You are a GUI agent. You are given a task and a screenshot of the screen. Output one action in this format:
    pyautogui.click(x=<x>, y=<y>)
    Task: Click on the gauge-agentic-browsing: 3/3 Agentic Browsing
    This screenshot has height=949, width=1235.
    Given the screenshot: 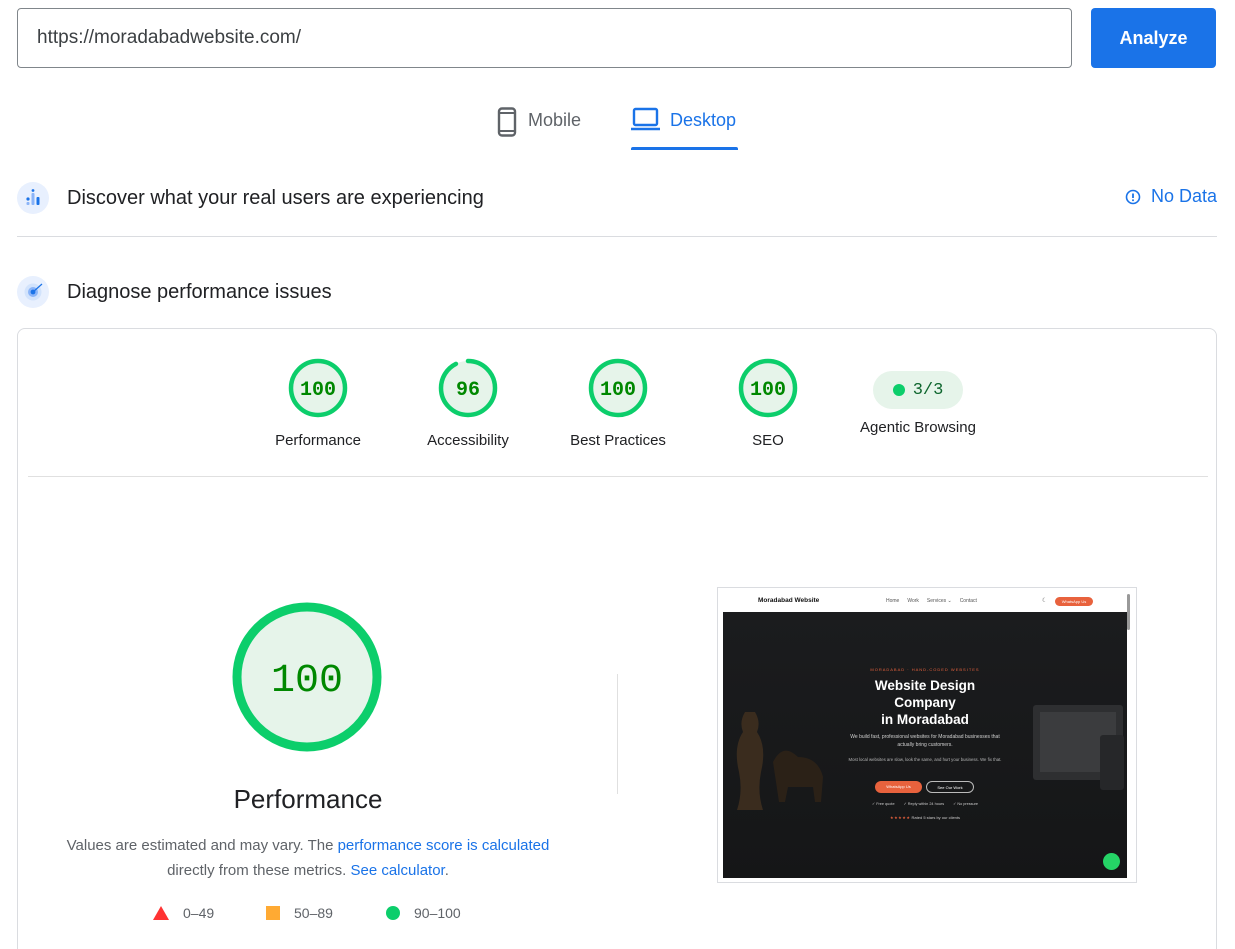 What is the action you would take?
    pyautogui.click(x=918, y=396)
    